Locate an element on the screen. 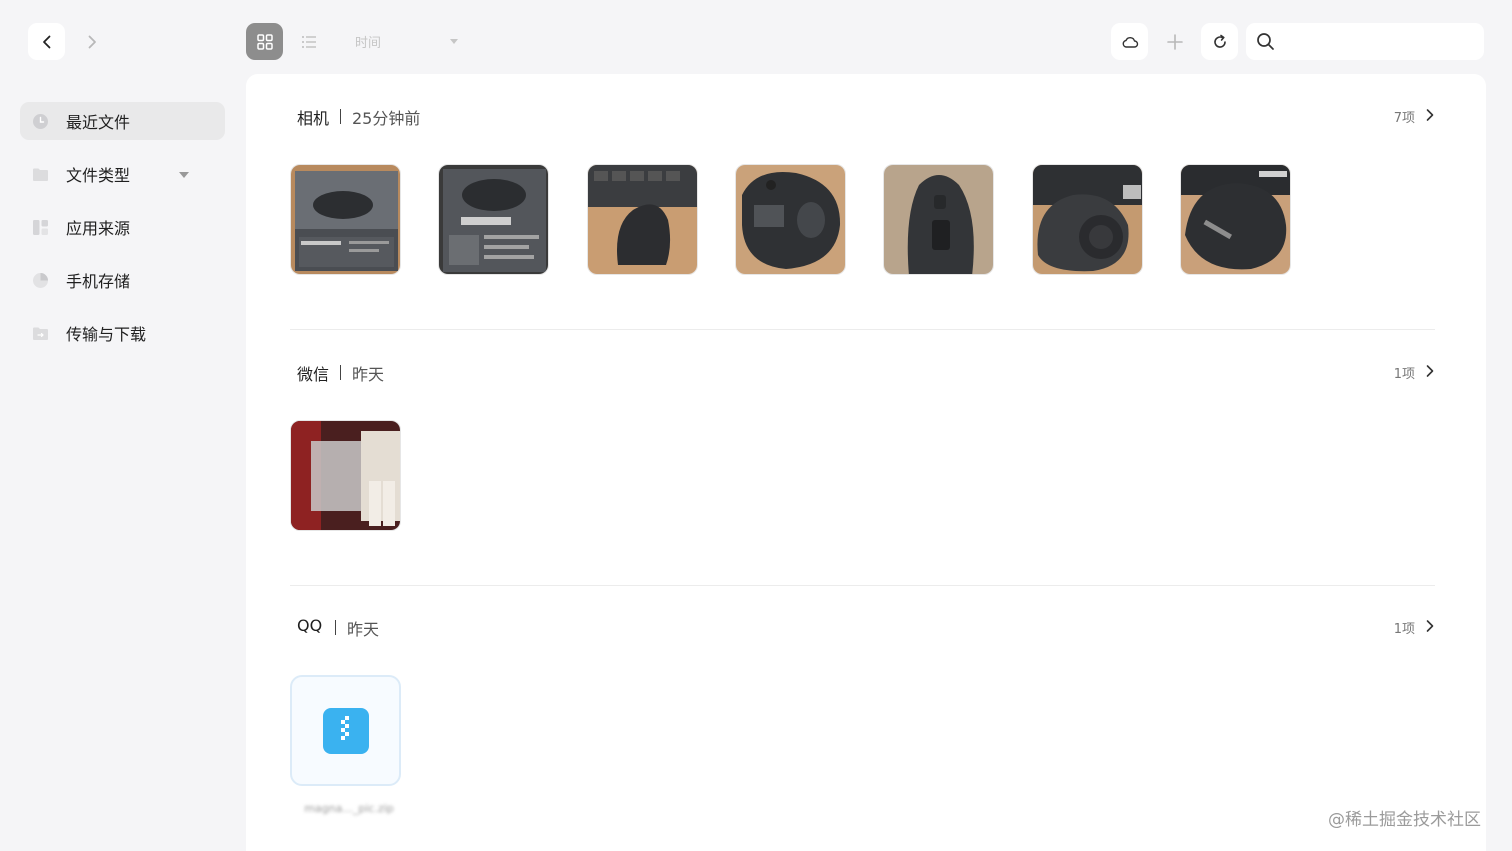 The image size is (1512, 851). sidebar-item-recent-files: 最近文件 is located at coordinates (122, 121).